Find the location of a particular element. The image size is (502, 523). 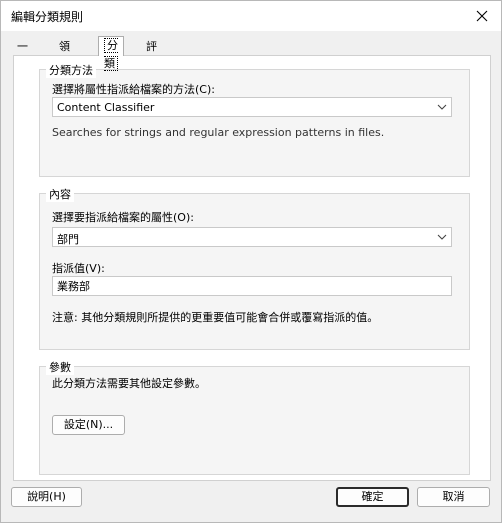

merge-note: 注意: 其他分類規則所提供的更重要值可能會合併或覆寫指派的值。 is located at coordinates (215, 317).